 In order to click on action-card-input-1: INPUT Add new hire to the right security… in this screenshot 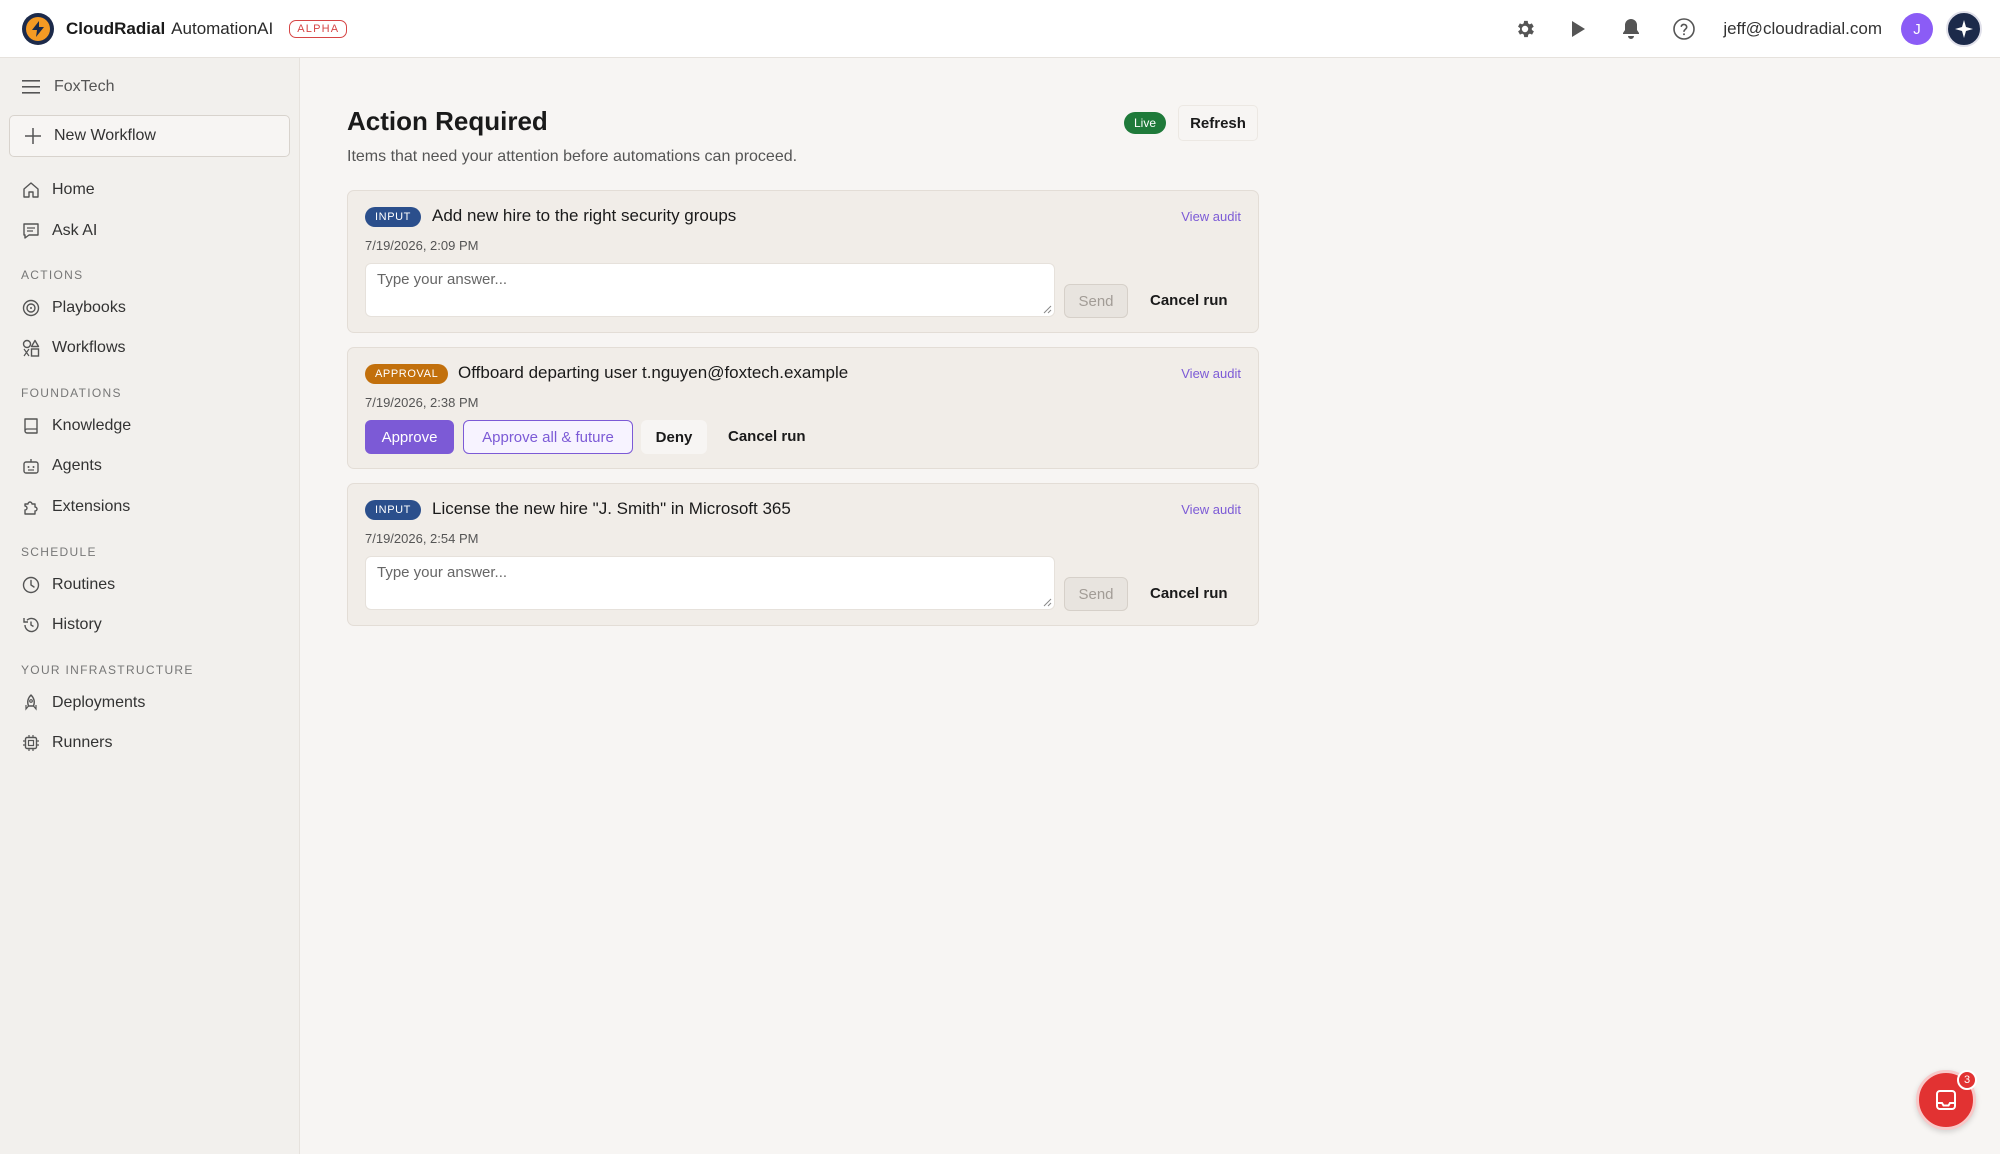, I will do `click(803, 261)`.